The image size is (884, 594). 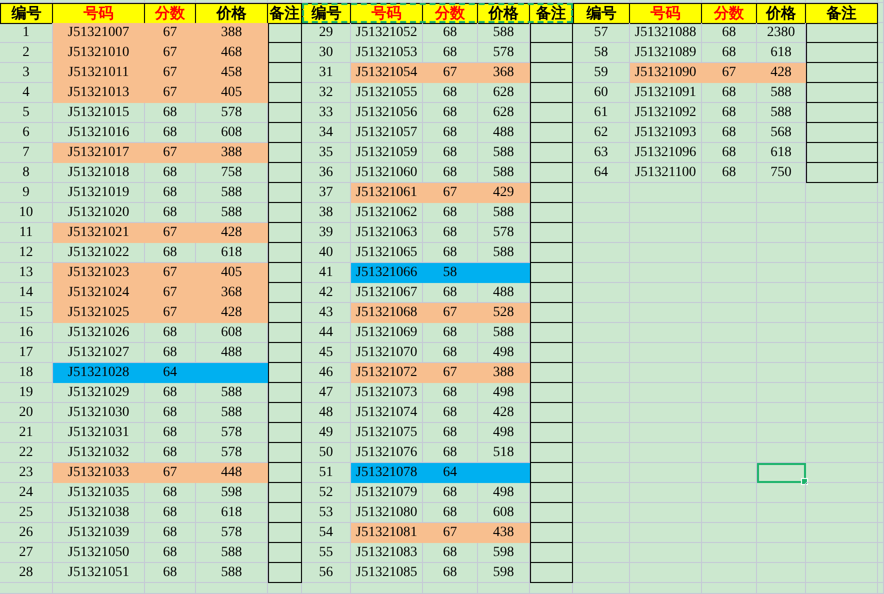 I want to click on column-header: 号码, so click(x=666, y=13).